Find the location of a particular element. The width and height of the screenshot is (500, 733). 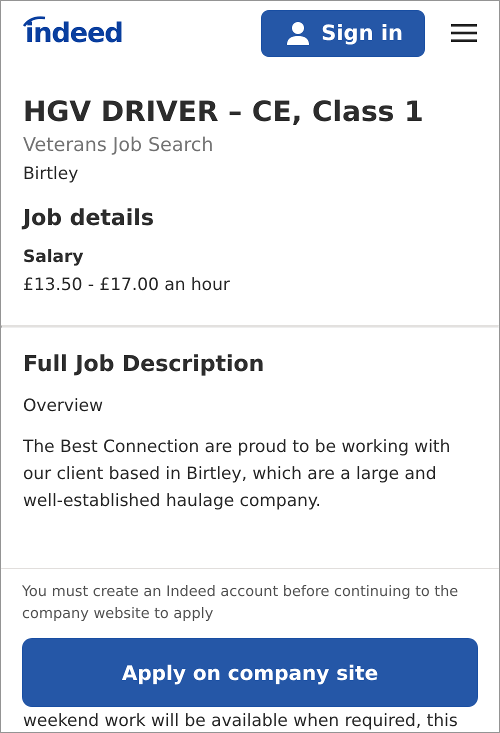

description-paragraph: Overview is located at coordinates (63, 406).